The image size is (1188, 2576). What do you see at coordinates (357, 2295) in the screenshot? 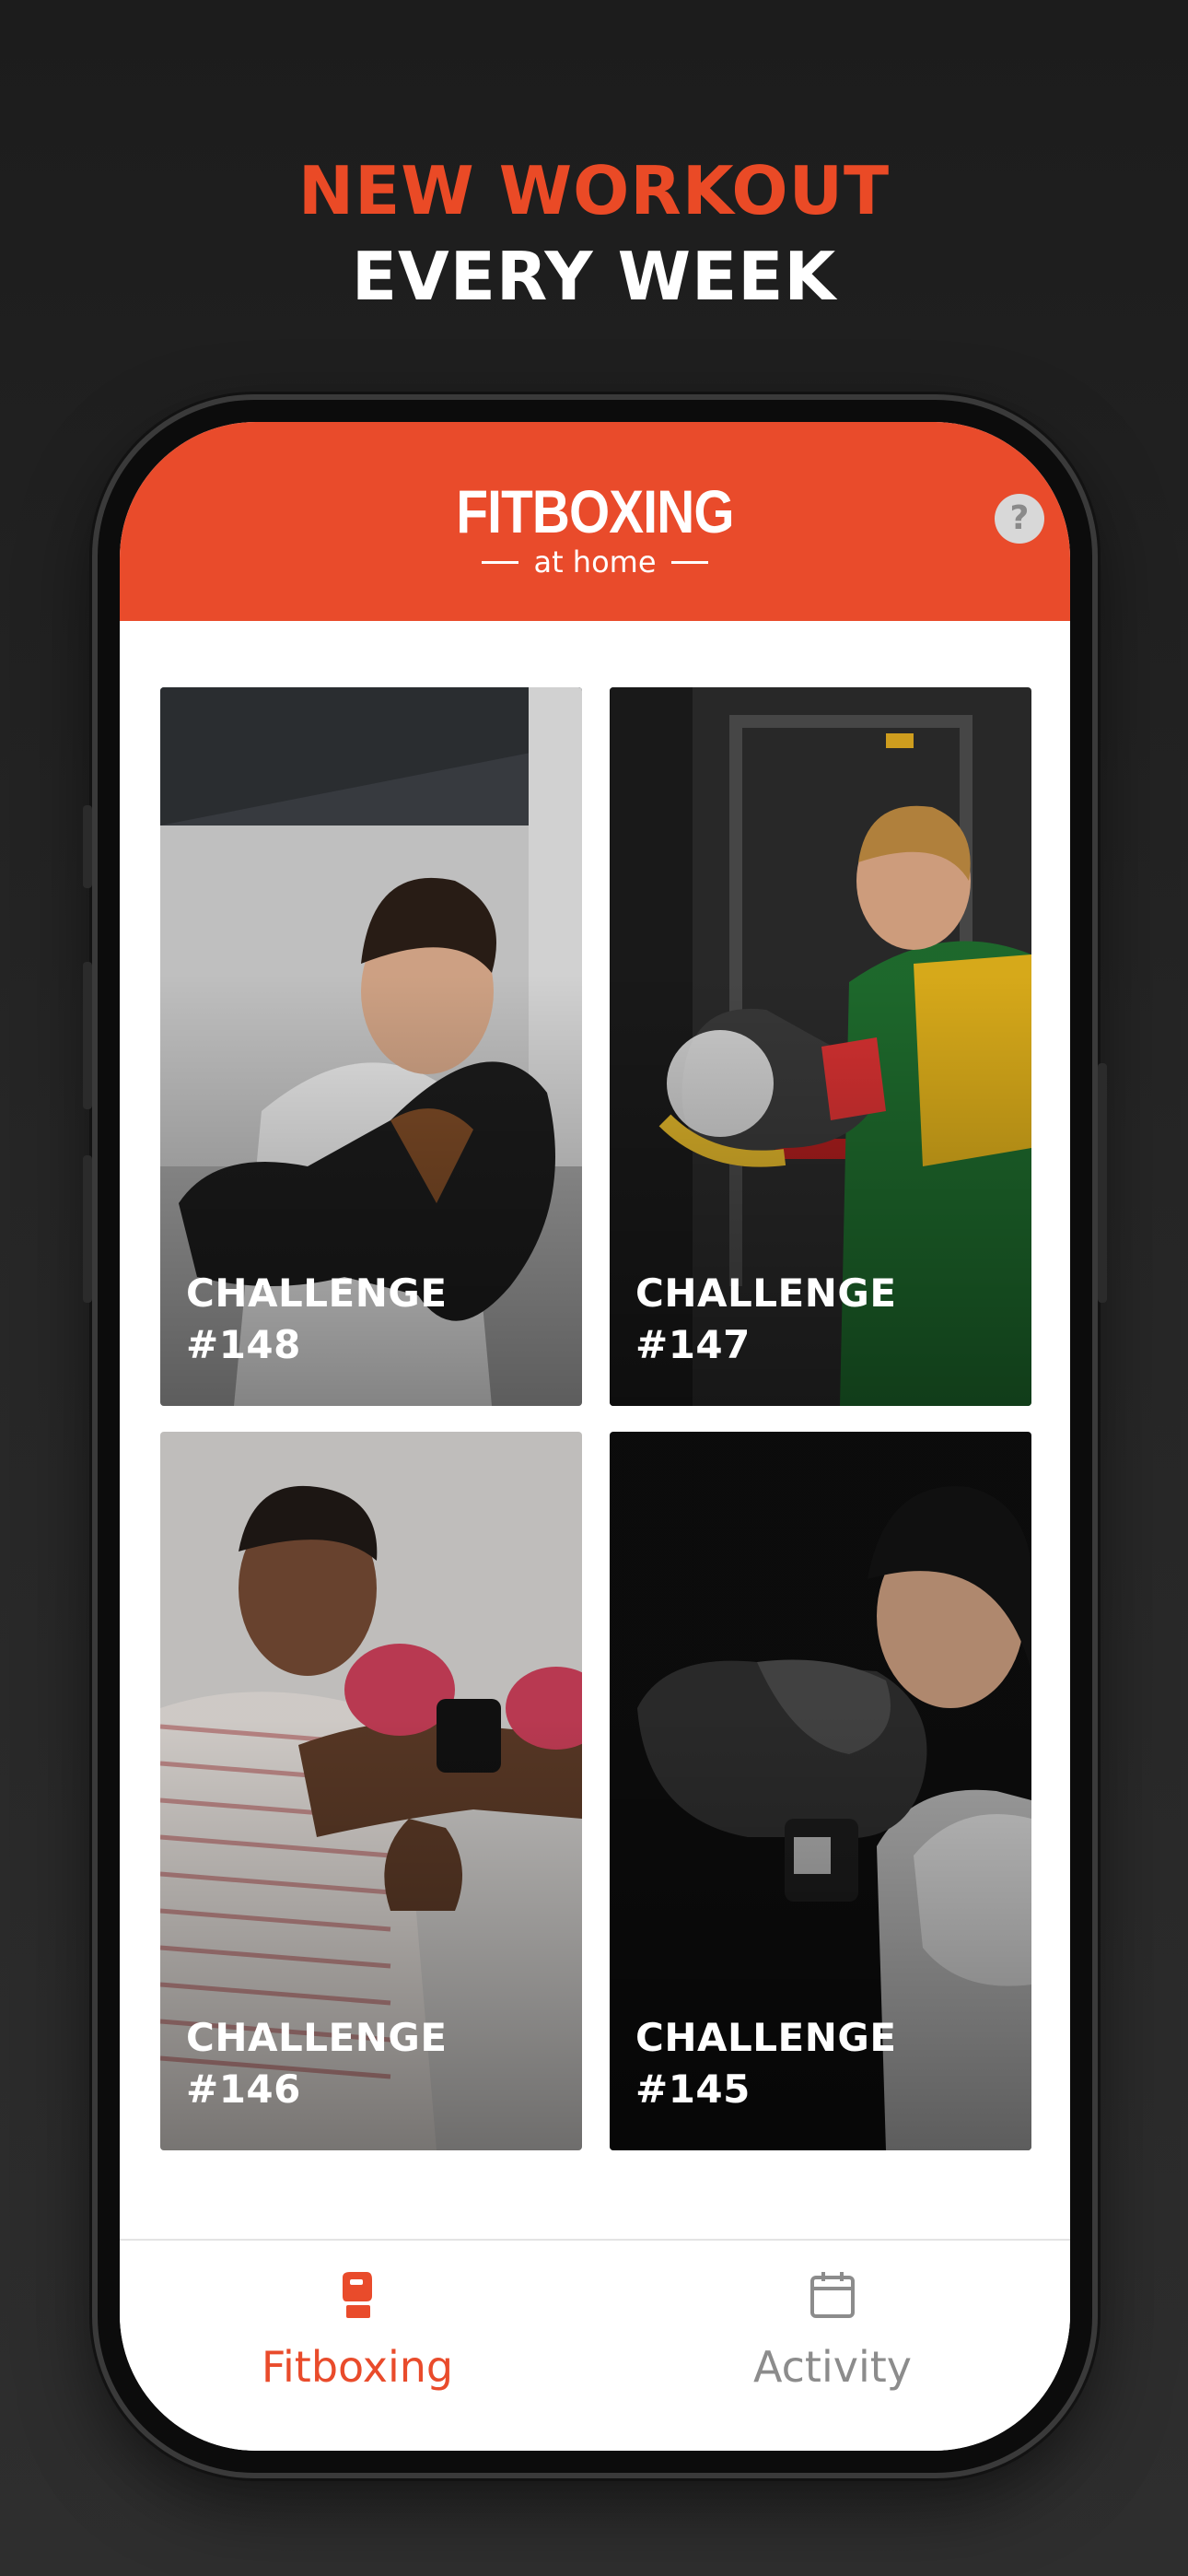
I see `boxing-glove-icon` at bounding box center [357, 2295].